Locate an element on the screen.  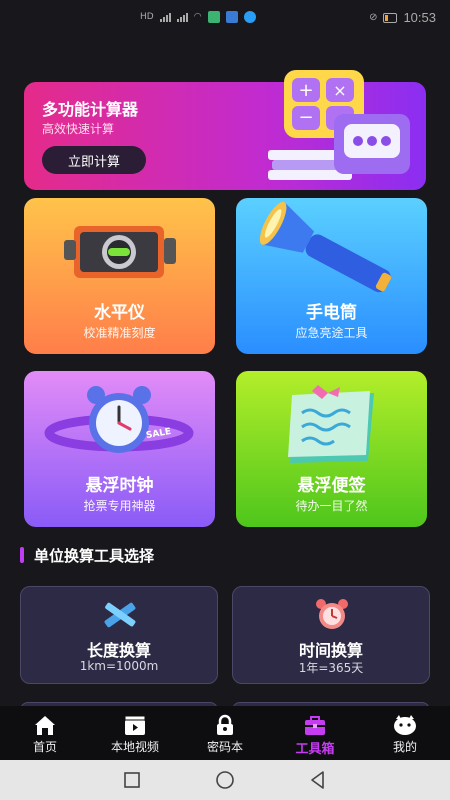
video-icon is located at coordinates (135, 725).